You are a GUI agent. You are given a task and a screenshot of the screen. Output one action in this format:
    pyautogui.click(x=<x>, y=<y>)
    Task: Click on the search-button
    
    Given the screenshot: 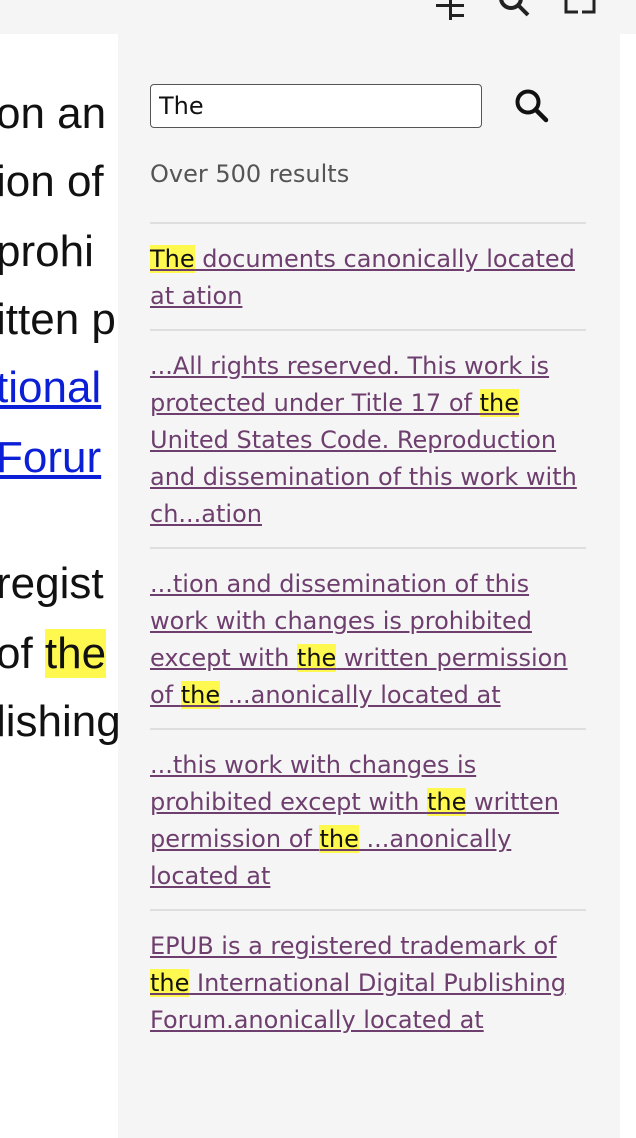 What is the action you would take?
    pyautogui.click(x=532, y=106)
    